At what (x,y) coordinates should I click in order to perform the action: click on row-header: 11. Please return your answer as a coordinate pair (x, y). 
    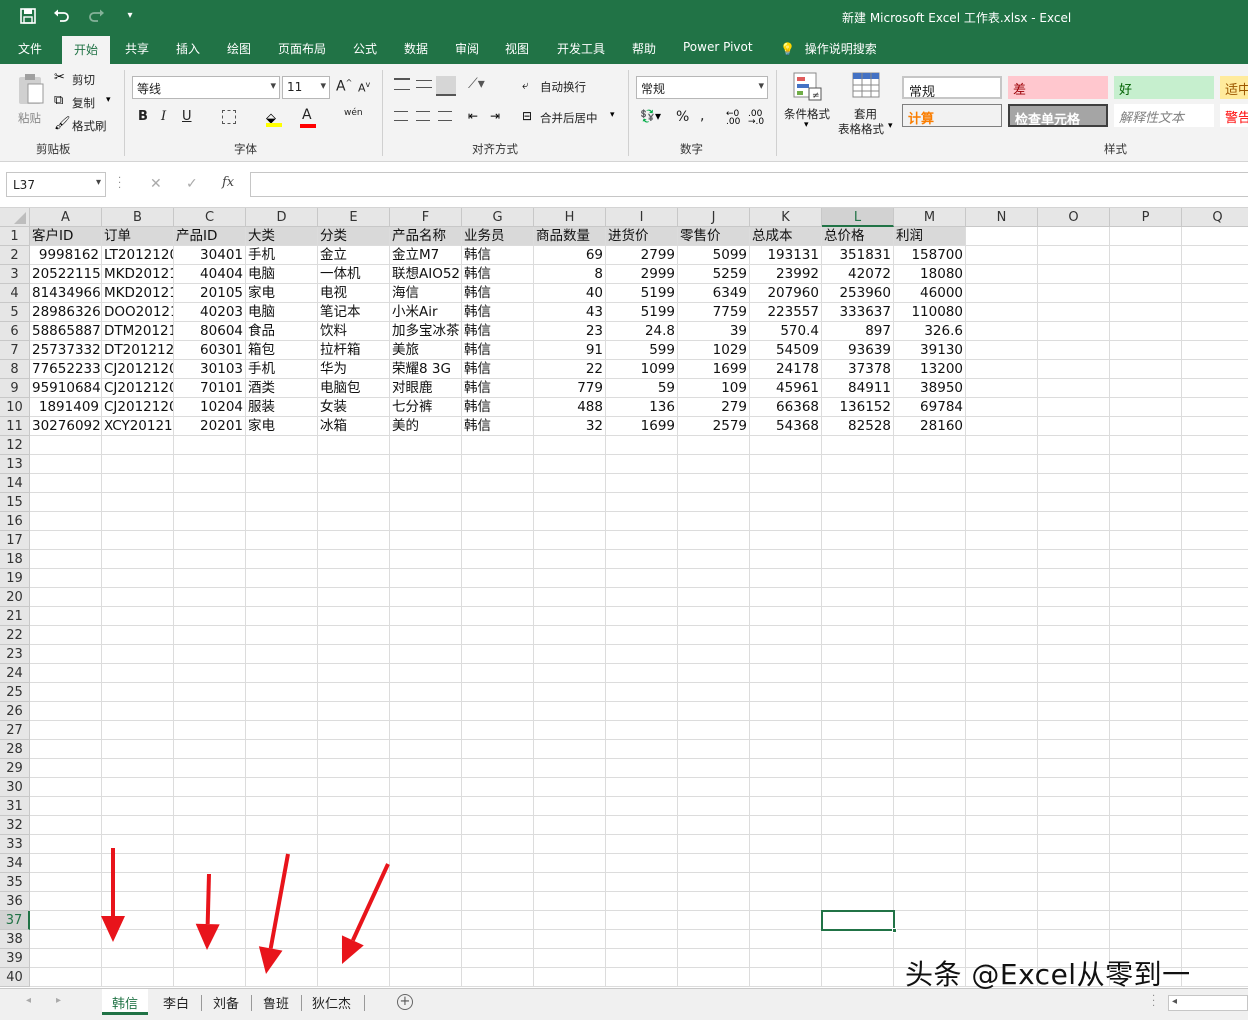
    Looking at the image, I should click on (15, 426).